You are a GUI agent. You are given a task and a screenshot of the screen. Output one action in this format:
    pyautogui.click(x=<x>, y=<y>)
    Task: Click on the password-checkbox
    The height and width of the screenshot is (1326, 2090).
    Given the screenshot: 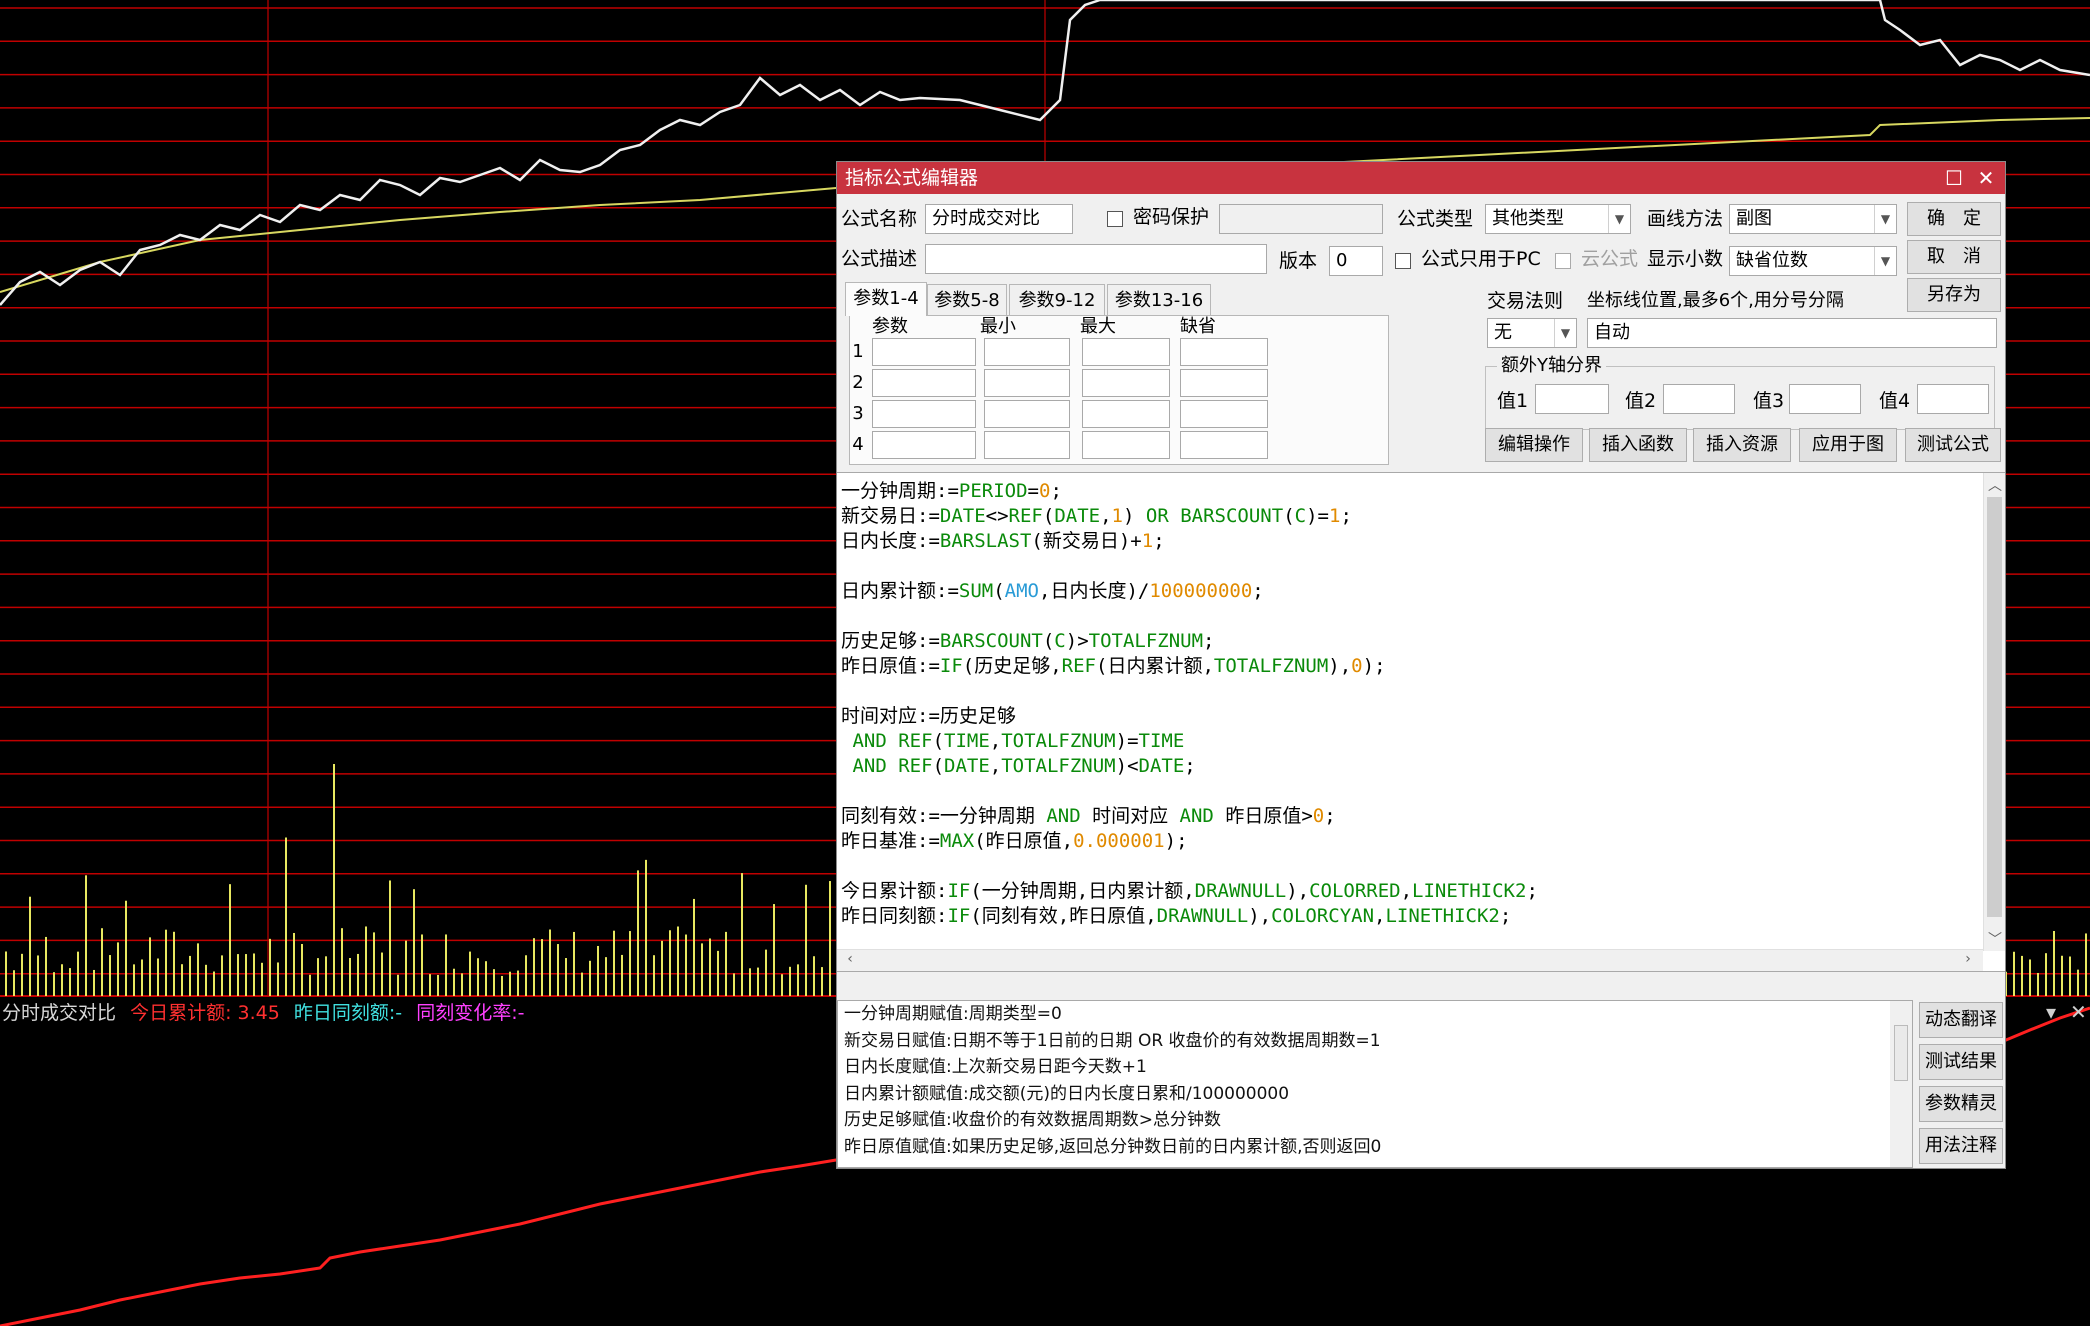 What is the action you would take?
    pyautogui.click(x=1115, y=219)
    